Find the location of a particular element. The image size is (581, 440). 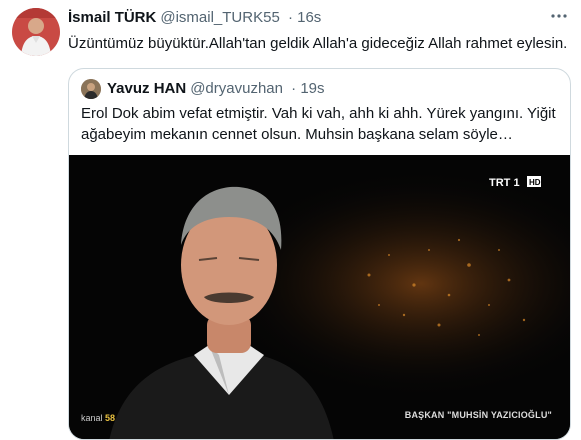

handle: @ismail_TURK55 is located at coordinates (219, 17).